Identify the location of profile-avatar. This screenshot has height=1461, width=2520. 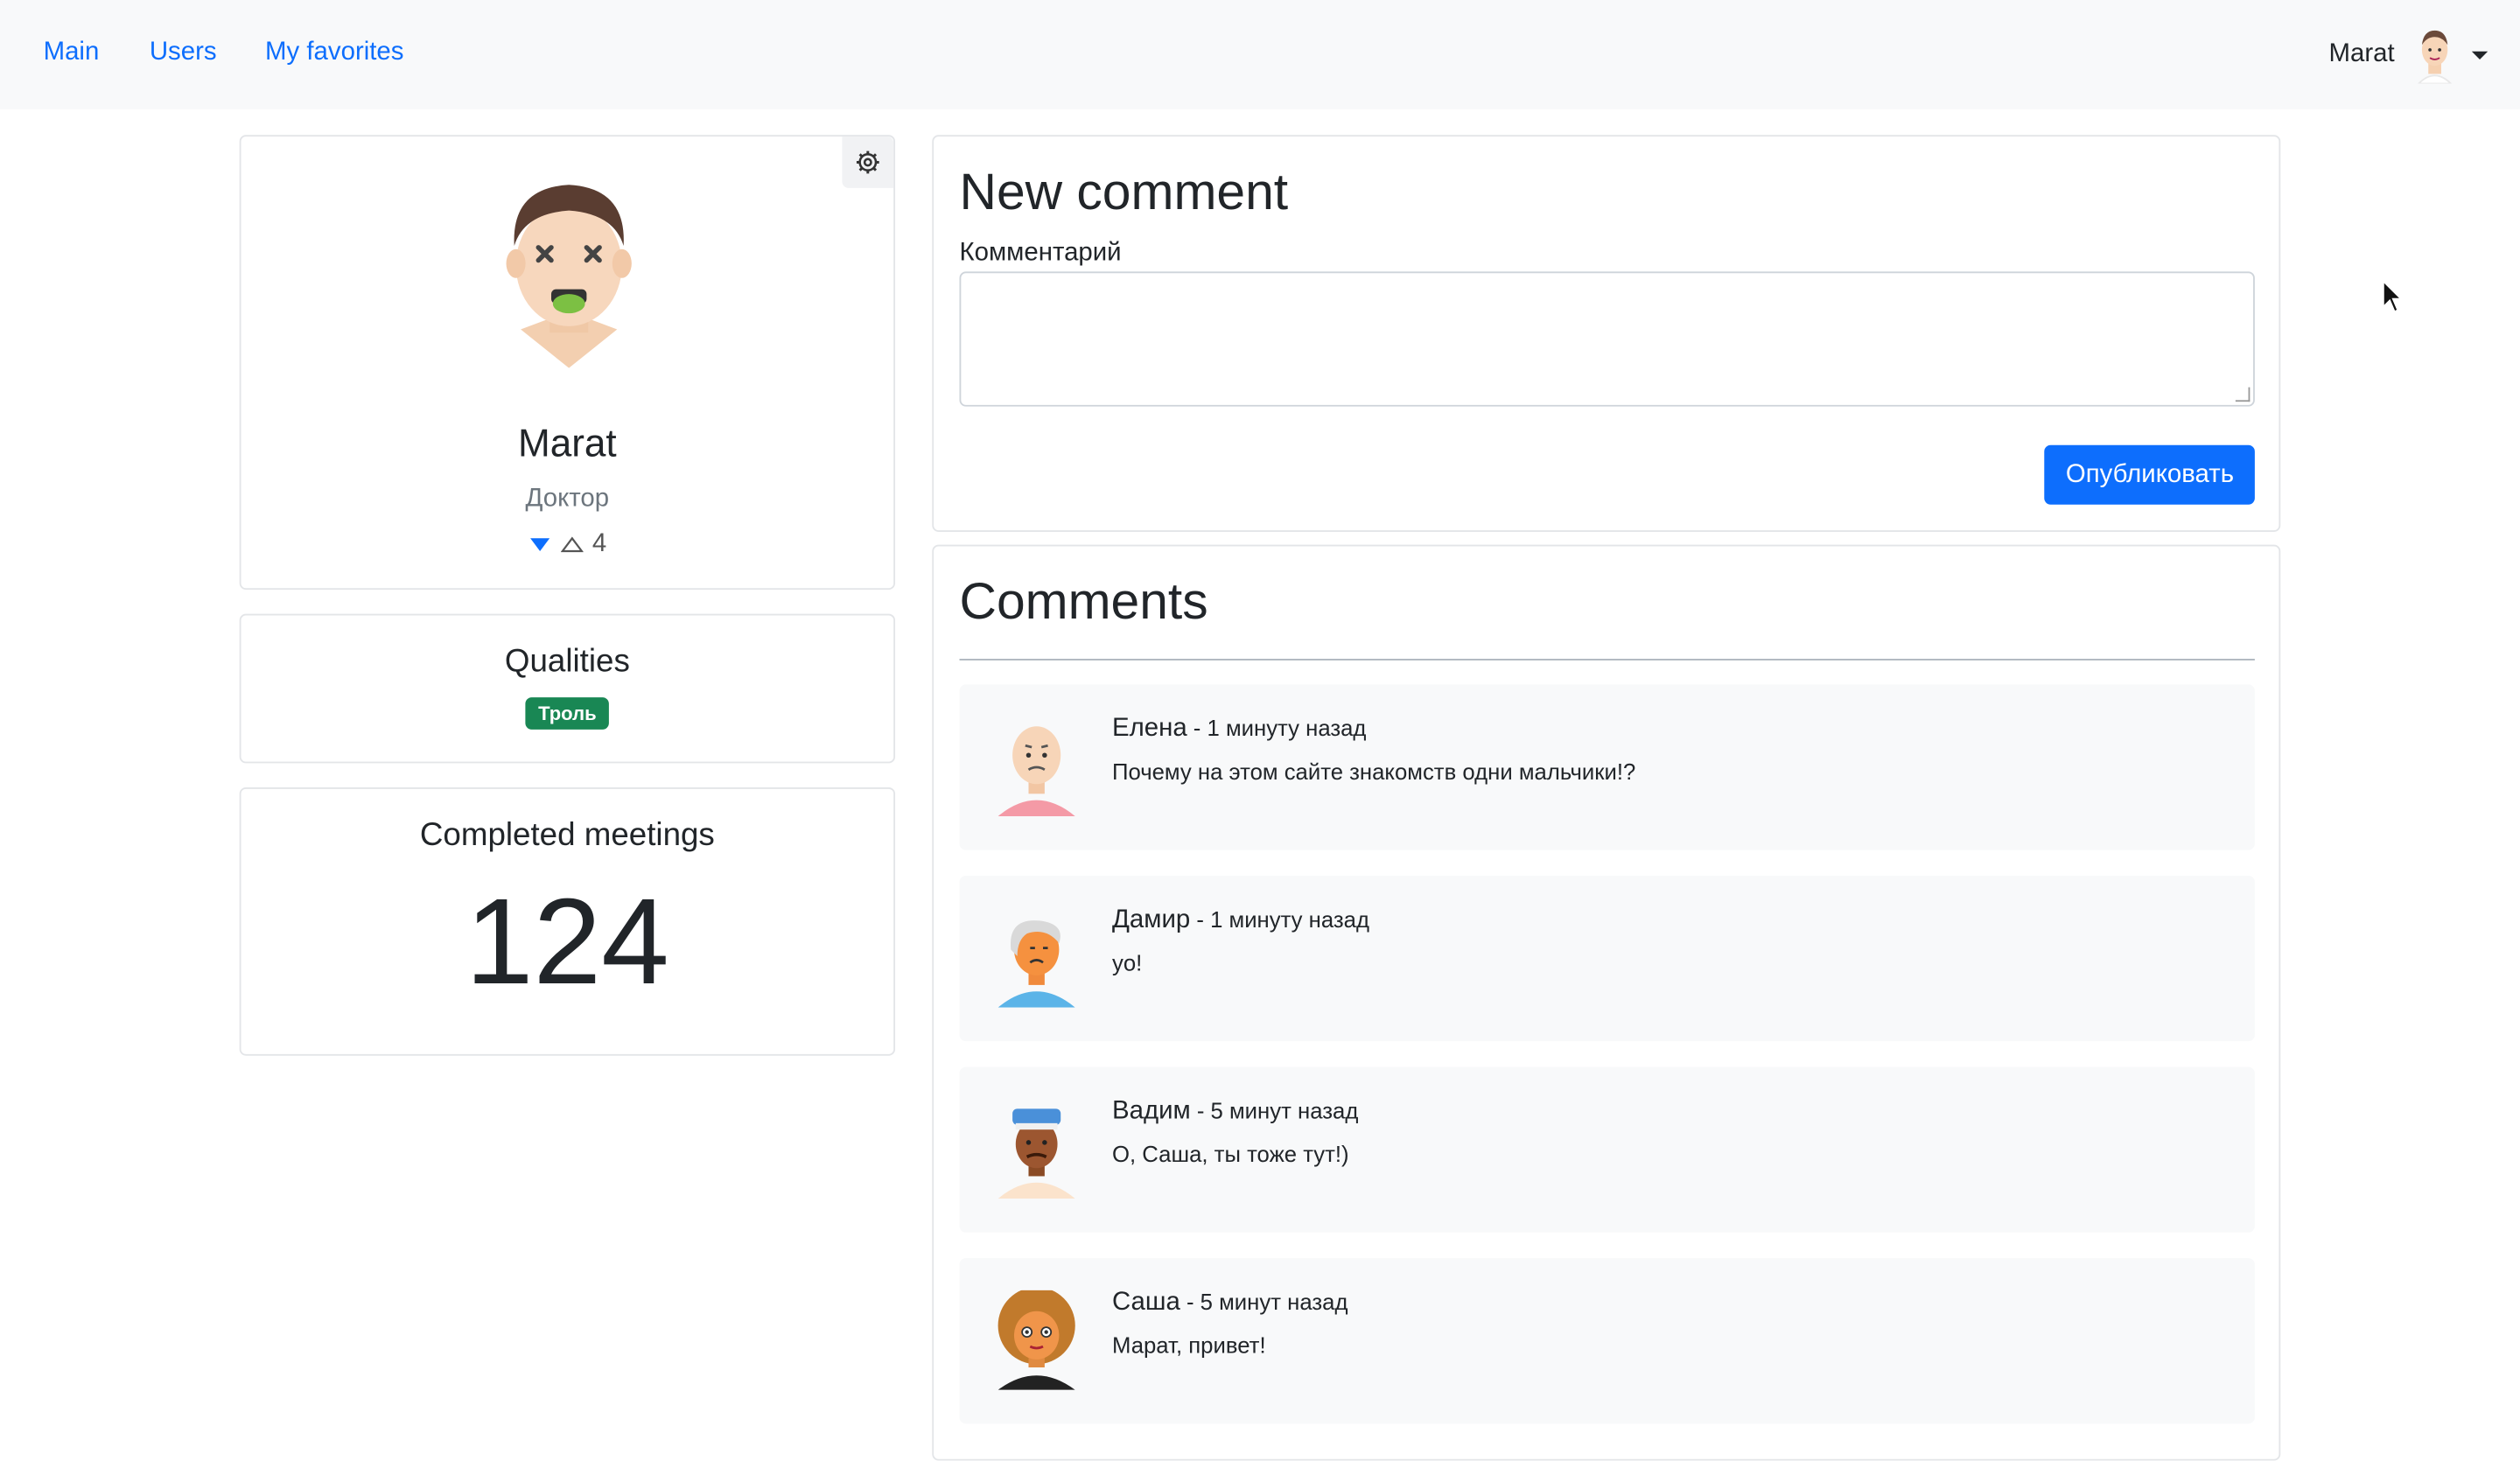
(569, 276).